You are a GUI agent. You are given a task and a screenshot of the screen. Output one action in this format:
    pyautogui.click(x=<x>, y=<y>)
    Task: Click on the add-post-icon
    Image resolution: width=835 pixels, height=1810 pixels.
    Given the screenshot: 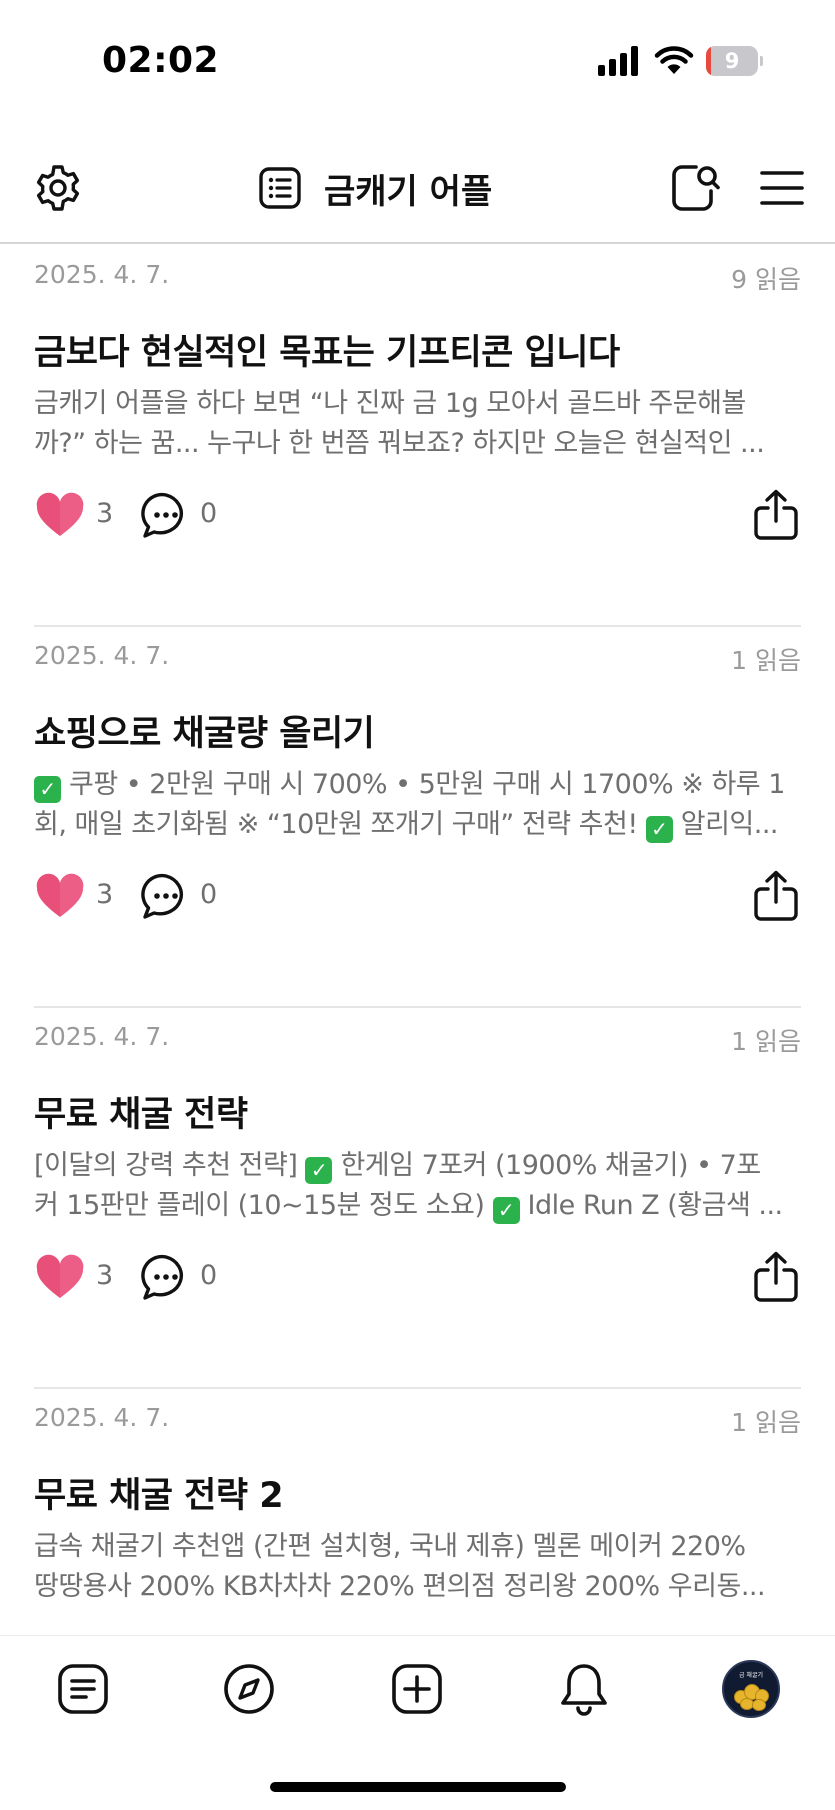 What is the action you would take?
    pyautogui.click(x=417, y=1689)
    